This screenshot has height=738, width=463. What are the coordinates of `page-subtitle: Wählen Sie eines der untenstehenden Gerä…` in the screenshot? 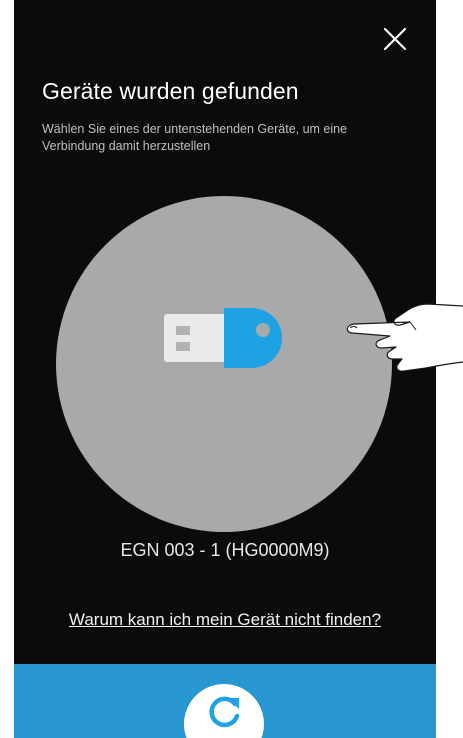 It's located at (195, 137).